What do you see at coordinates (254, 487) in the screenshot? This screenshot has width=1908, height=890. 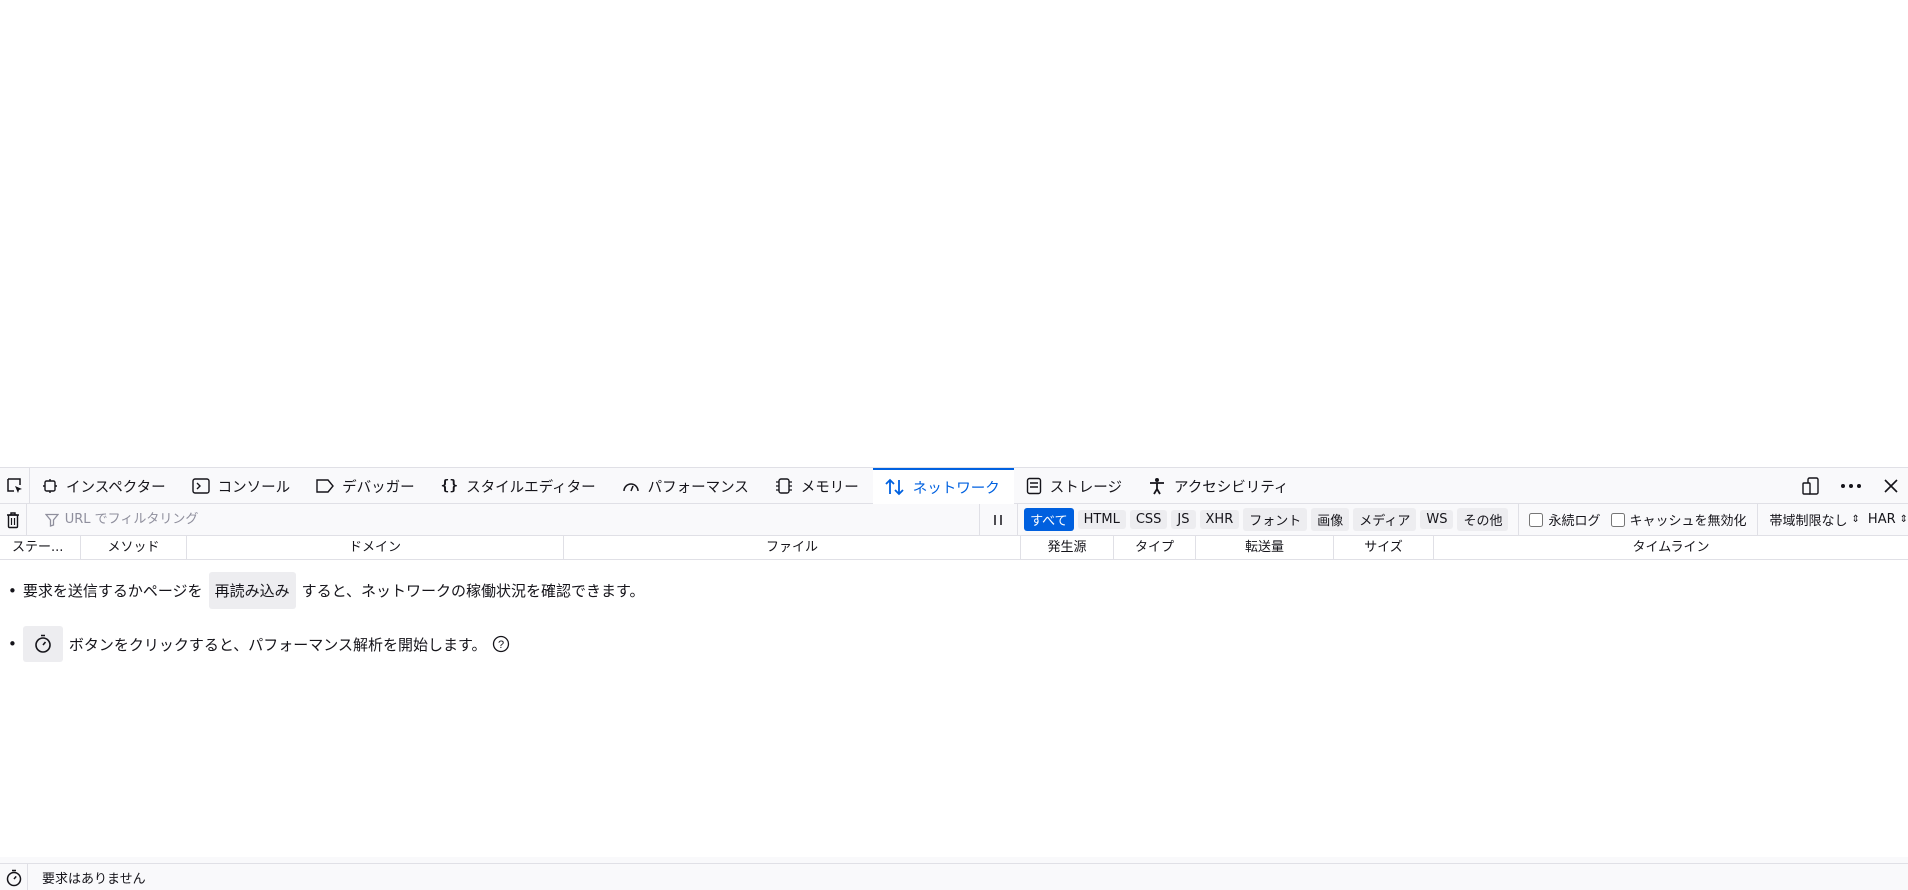 I see `tab-label: コンソール` at bounding box center [254, 487].